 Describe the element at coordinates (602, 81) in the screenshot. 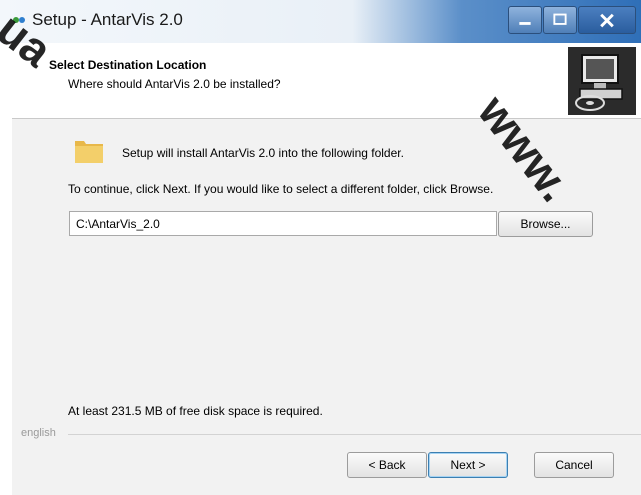

I see `computer-disk-icon` at that location.